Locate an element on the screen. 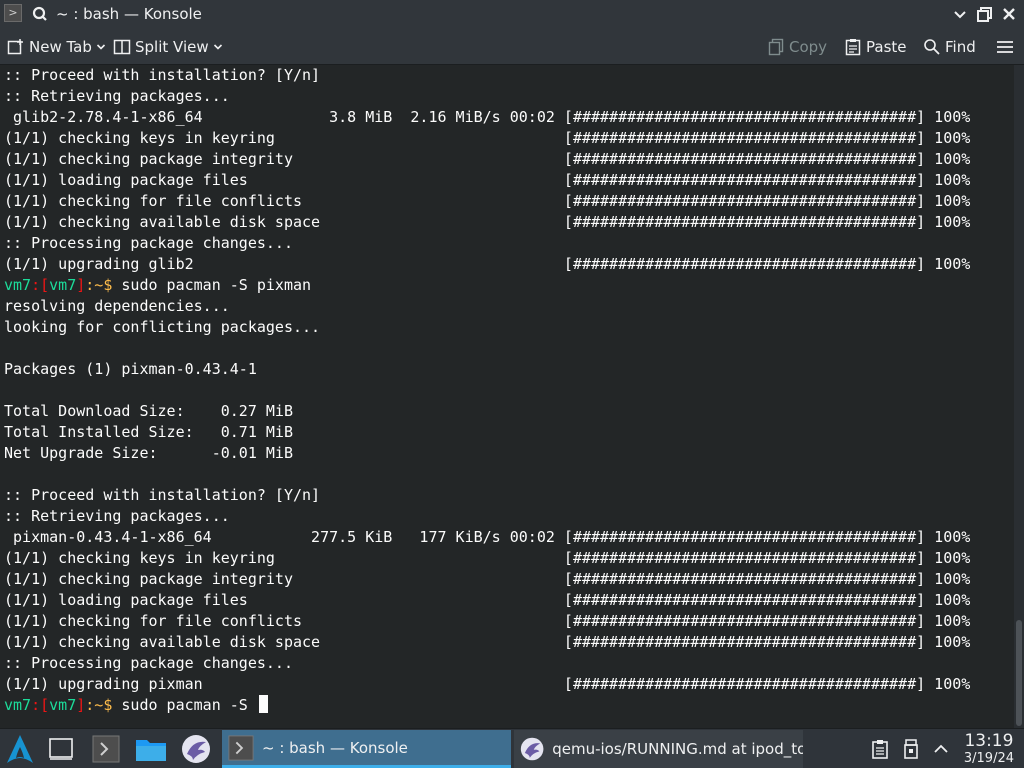 The image size is (1024, 768). split-view-label: Split View is located at coordinates (172, 46).